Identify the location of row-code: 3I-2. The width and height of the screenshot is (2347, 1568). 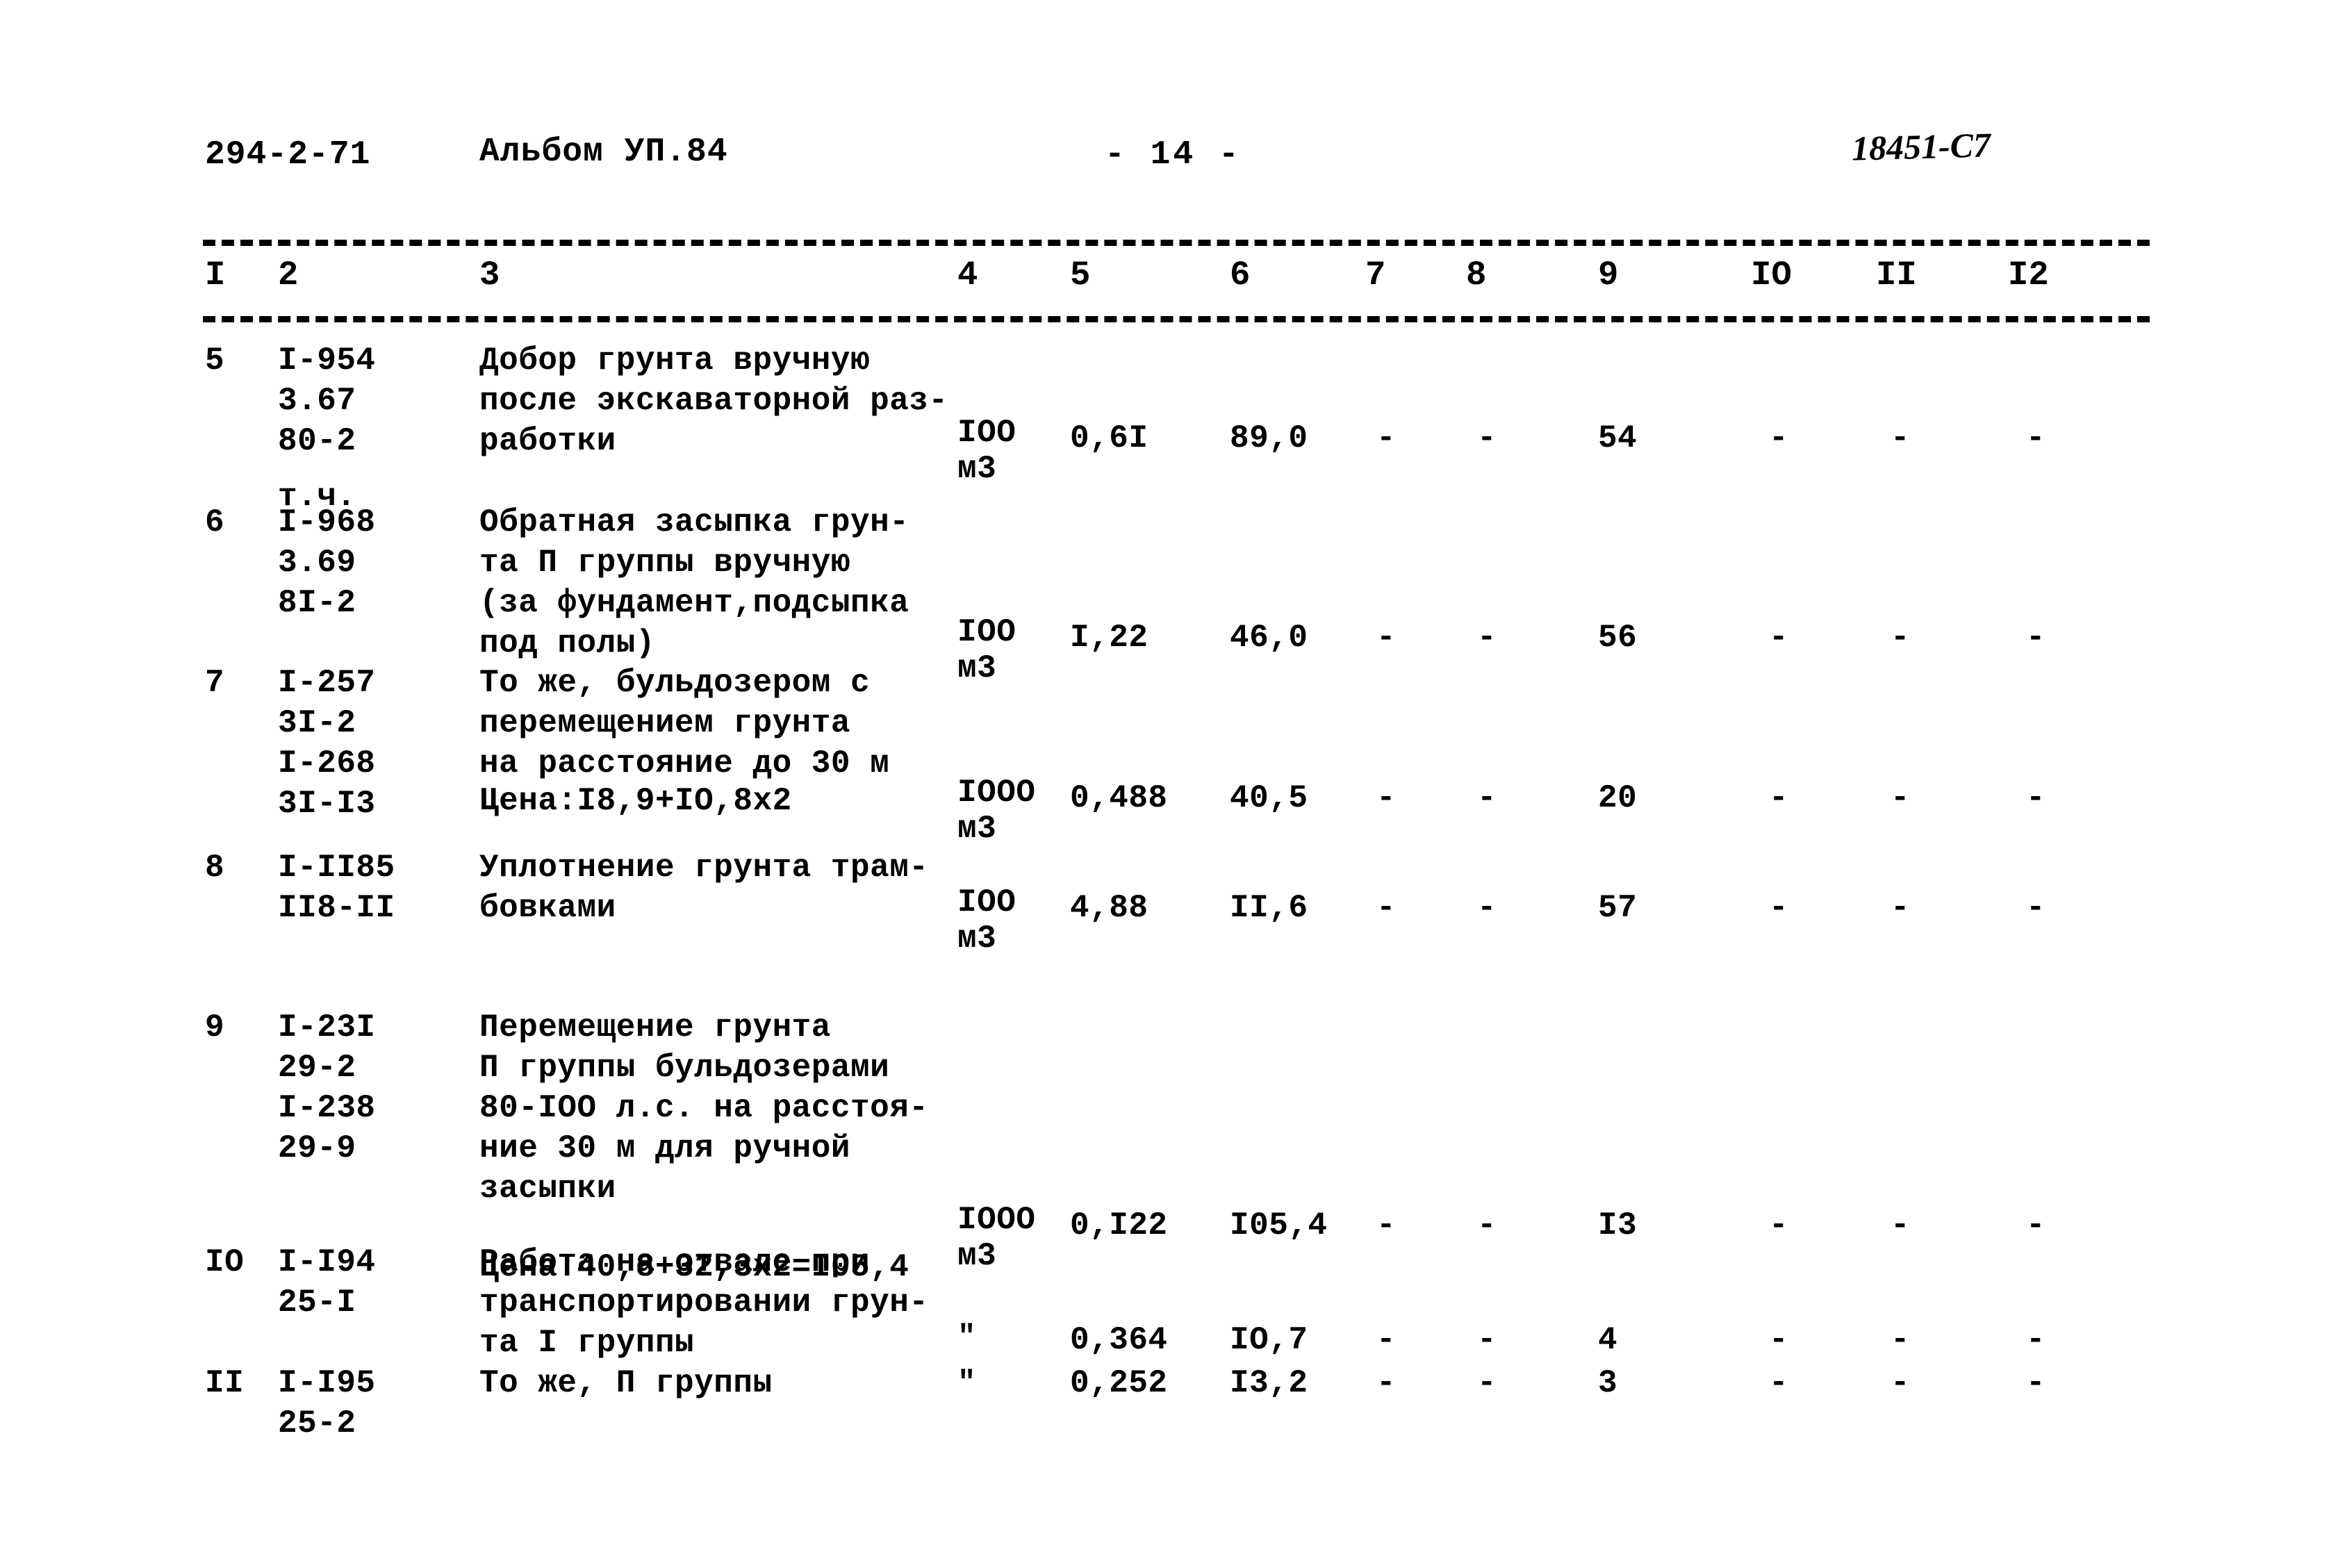
(317, 723).